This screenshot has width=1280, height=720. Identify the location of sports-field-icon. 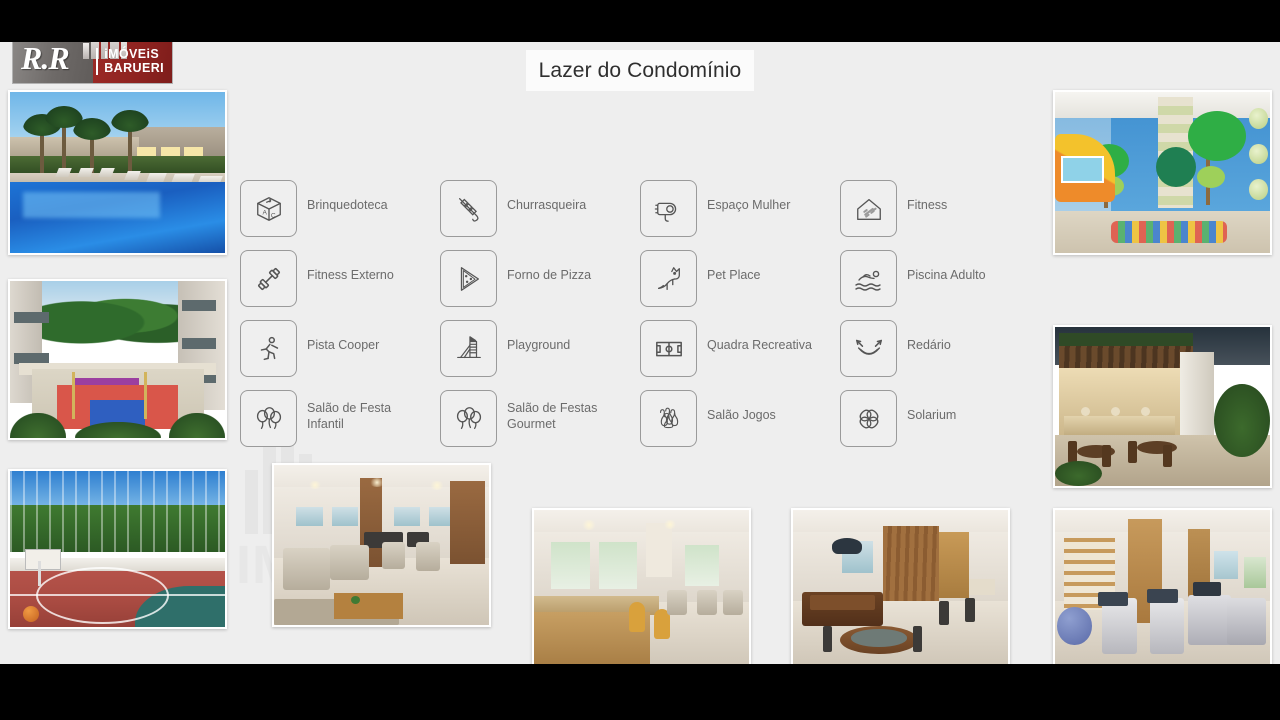
(668, 348).